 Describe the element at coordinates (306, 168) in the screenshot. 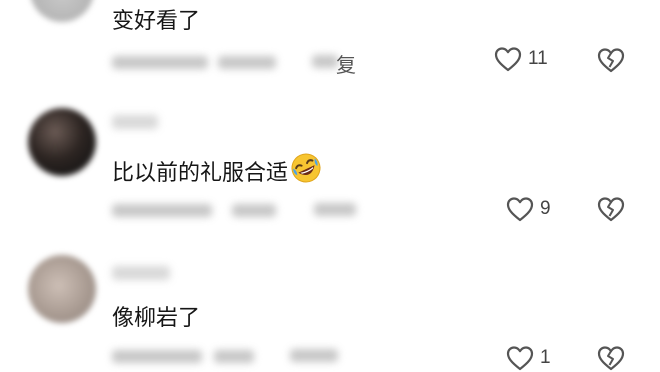

I see `rolling-on-floor-laughing-emoji` at that location.